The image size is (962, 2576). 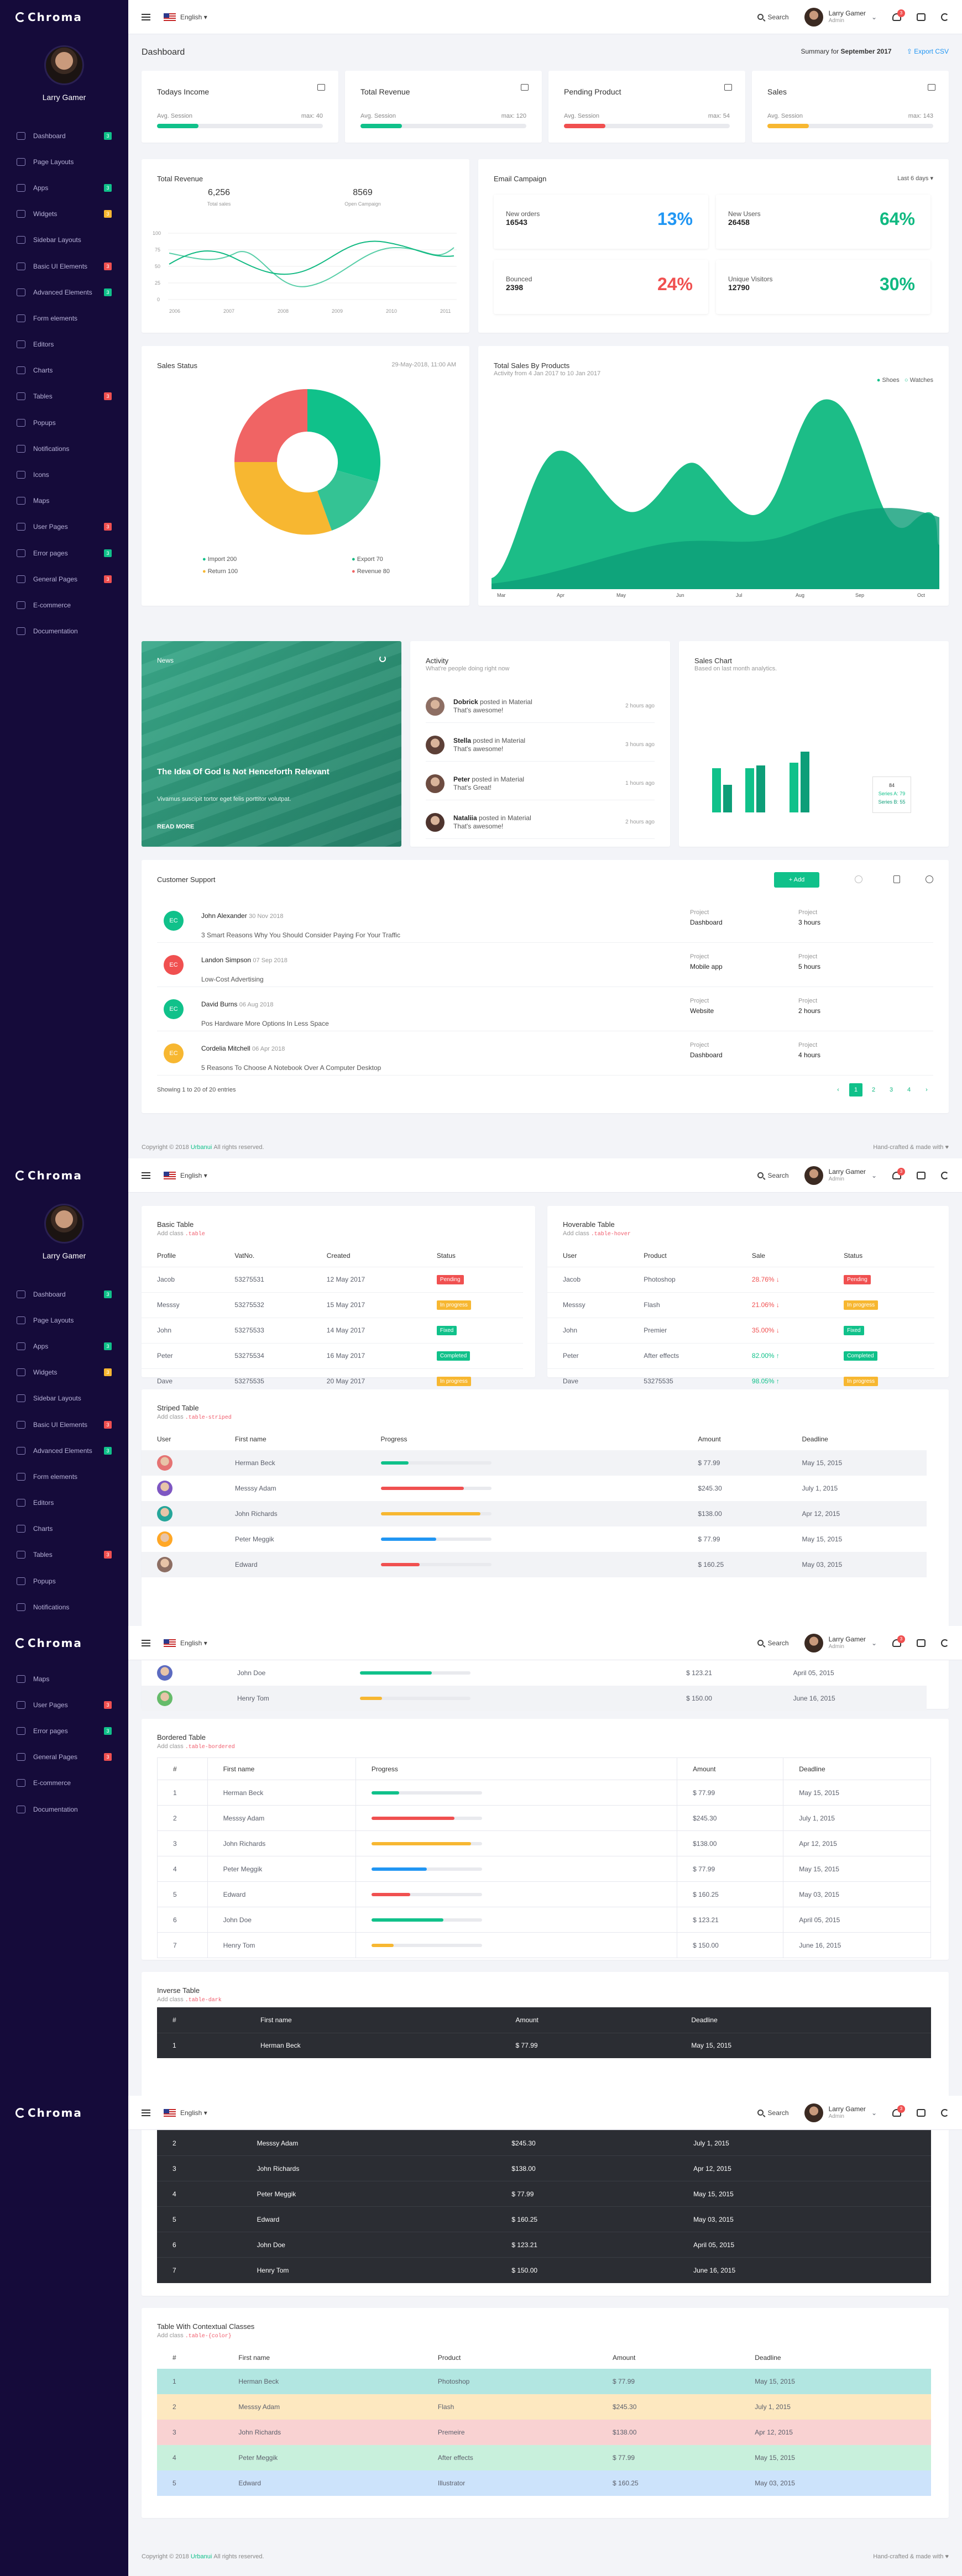 What do you see at coordinates (740, 1355) in the screenshot?
I see `table-row: Peter After effects 82.00% ↑ Completed` at bounding box center [740, 1355].